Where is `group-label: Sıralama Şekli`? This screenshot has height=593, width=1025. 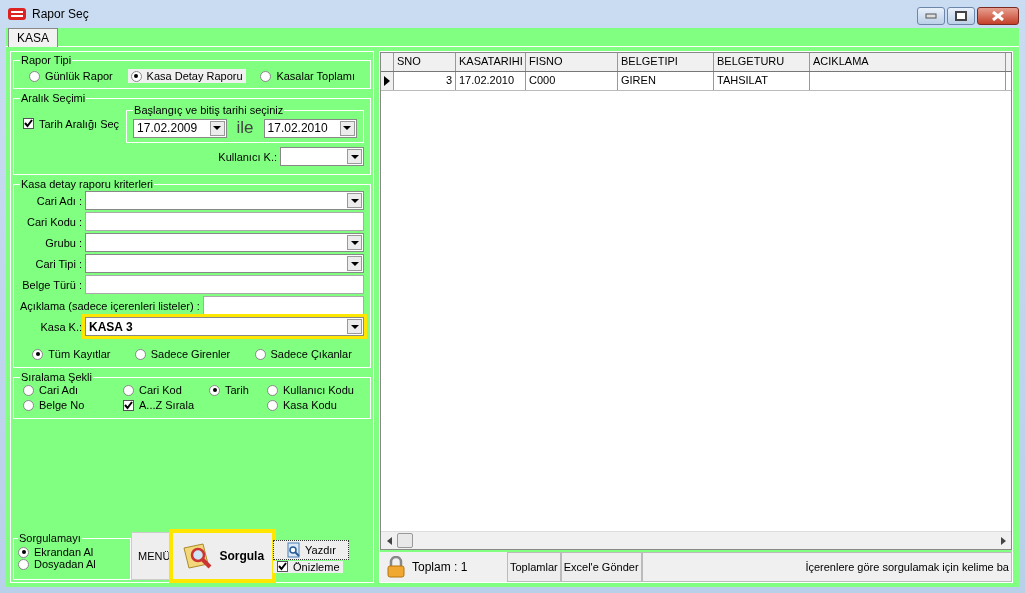 group-label: Sıralama Şekli is located at coordinates (56, 377).